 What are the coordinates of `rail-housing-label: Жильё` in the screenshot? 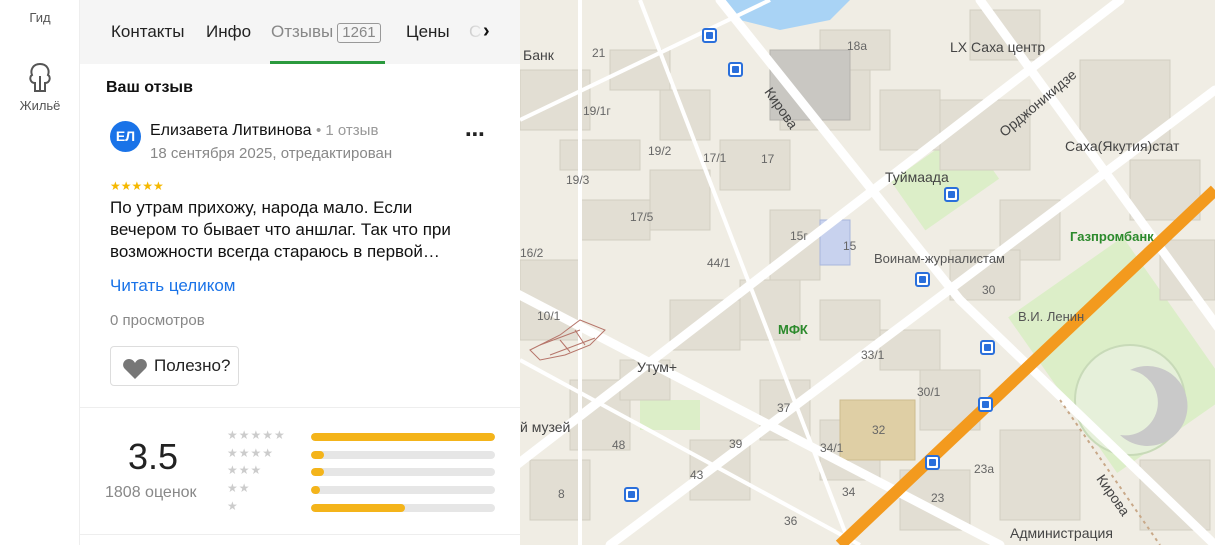 It's located at (40, 105).